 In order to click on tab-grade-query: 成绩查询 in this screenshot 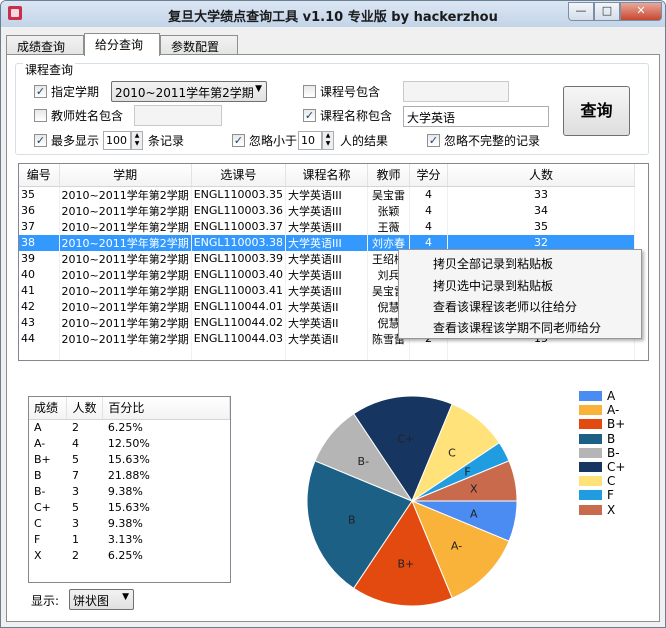, I will do `click(45, 45)`.